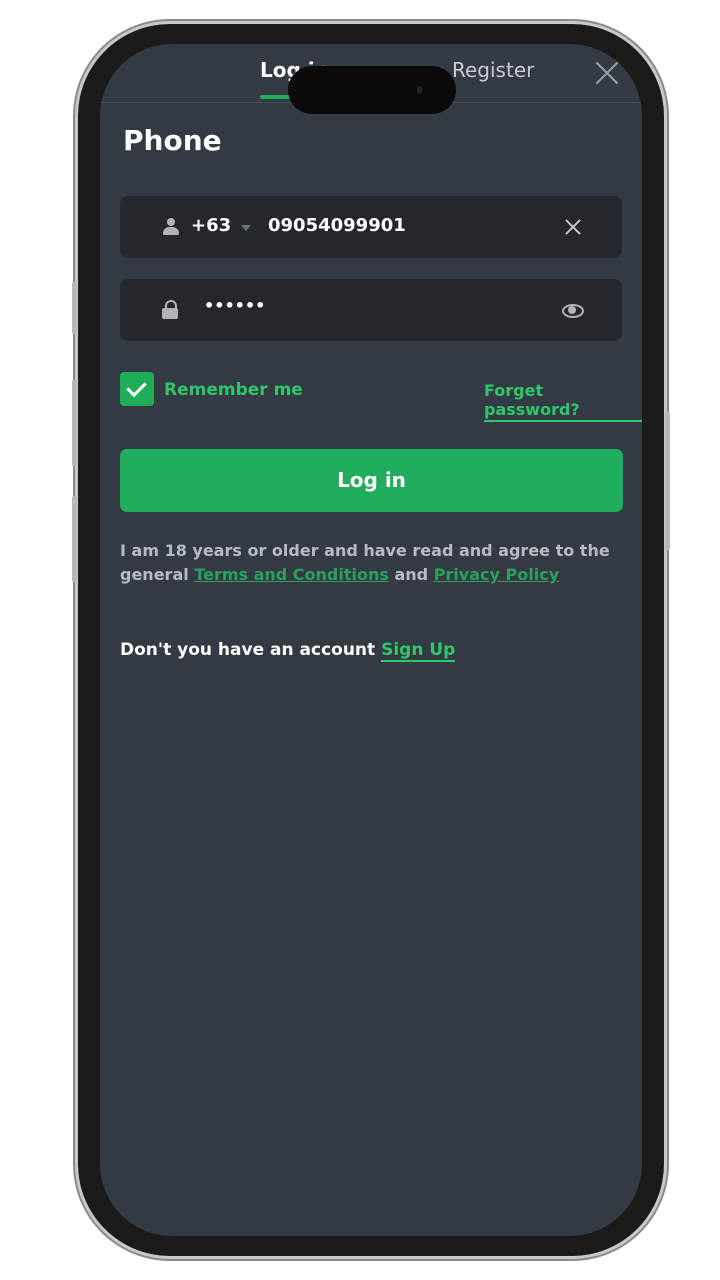  What do you see at coordinates (496, 574) in the screenshot?
I see `privacy-link: Privacy Policy` at bounding box center [496, 574].